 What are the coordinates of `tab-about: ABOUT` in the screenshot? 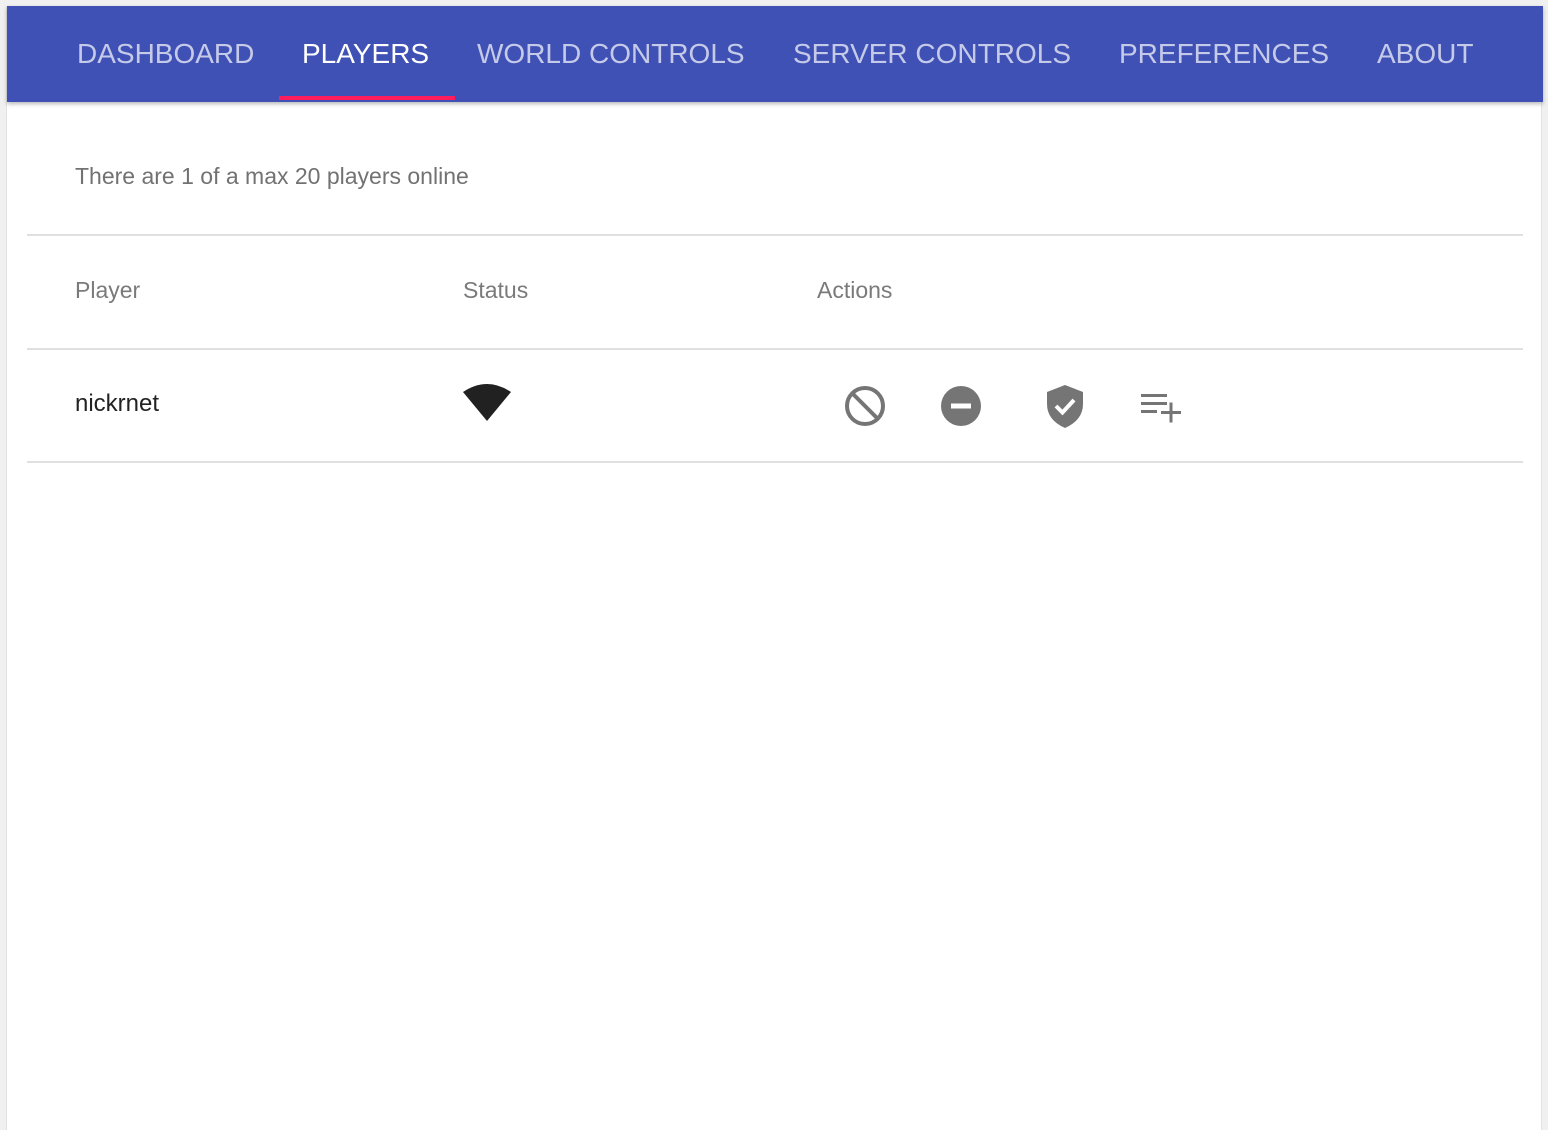 It's located at (1425, 54).